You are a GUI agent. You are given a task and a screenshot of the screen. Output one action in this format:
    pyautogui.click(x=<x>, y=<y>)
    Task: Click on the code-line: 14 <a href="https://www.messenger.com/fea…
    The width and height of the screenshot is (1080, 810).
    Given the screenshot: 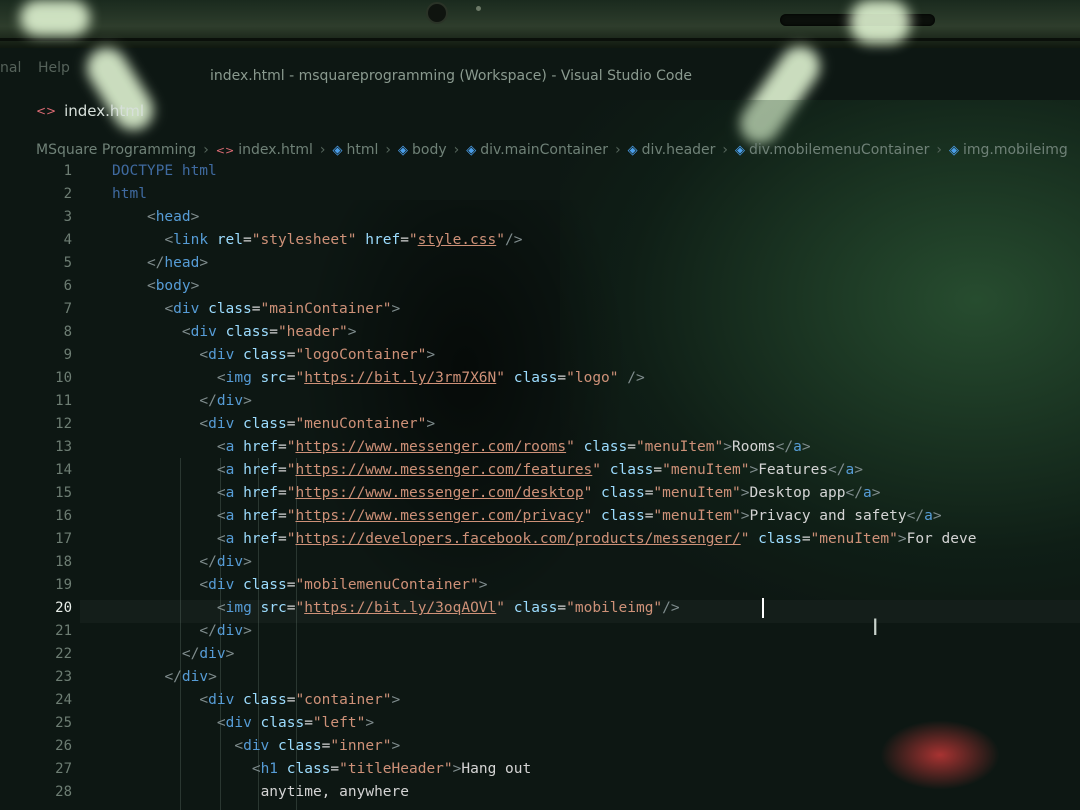 What is the action you would take?
    pyautogui.click(x=540, y=470)
    